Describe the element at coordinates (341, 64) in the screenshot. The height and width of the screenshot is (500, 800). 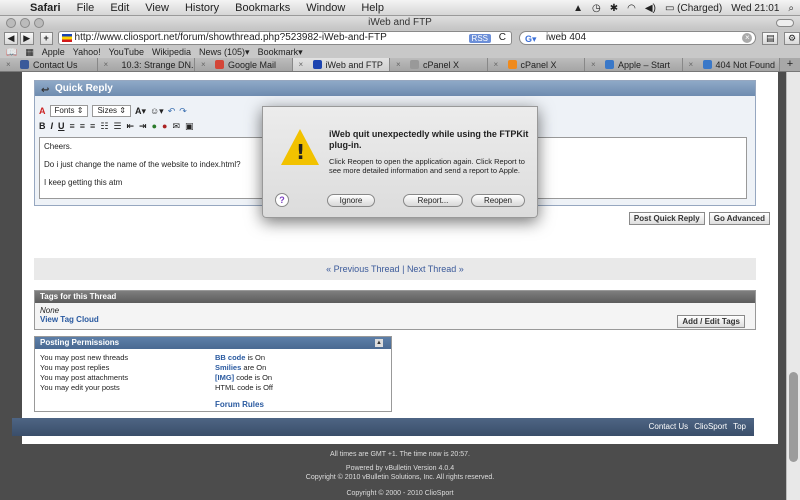
I see `browser-tab: × iWeb and FTP` at that location.